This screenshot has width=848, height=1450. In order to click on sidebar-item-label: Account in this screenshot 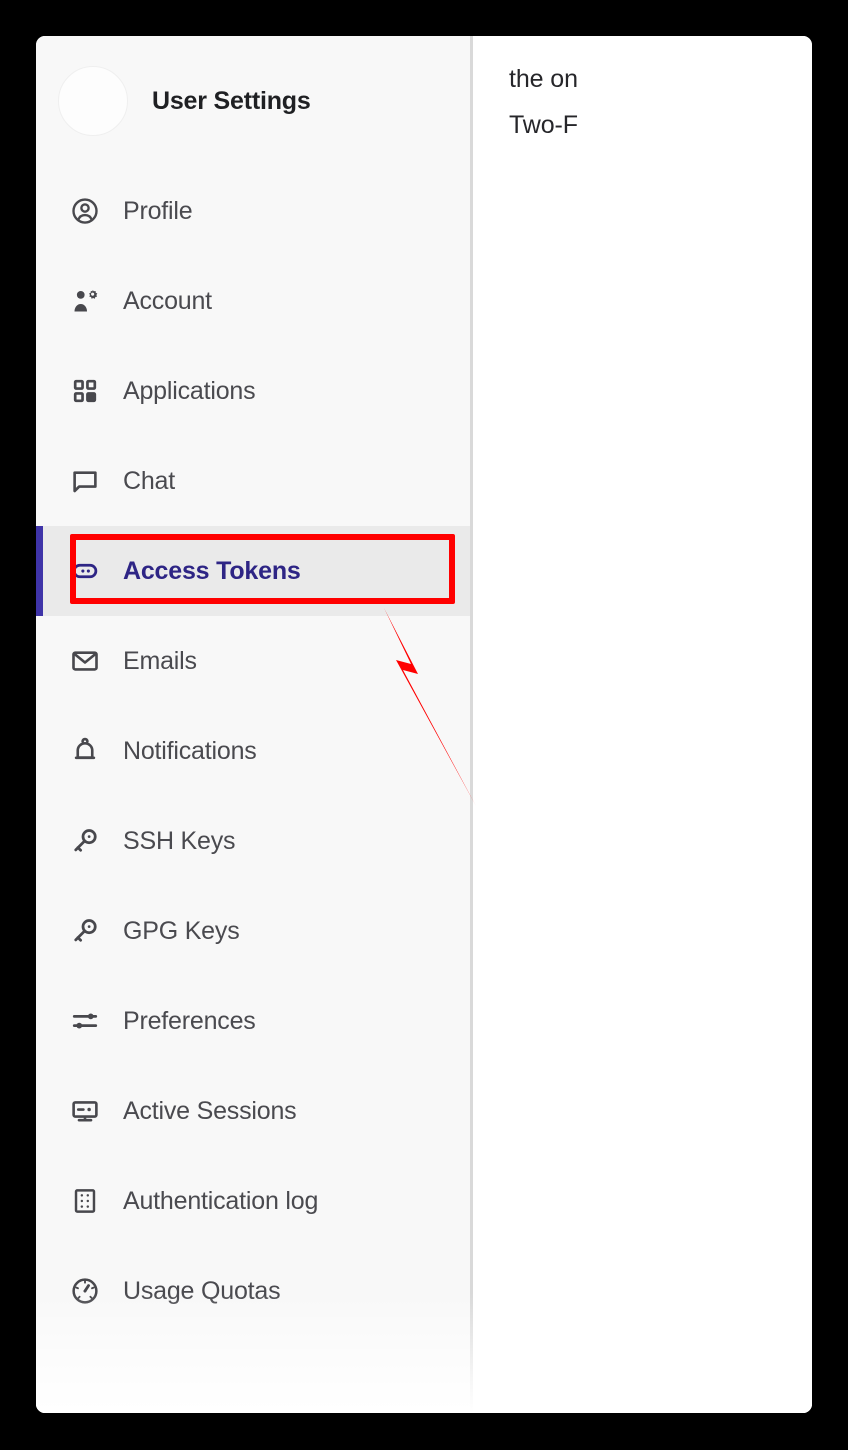, I will do `click(167, 300)`.